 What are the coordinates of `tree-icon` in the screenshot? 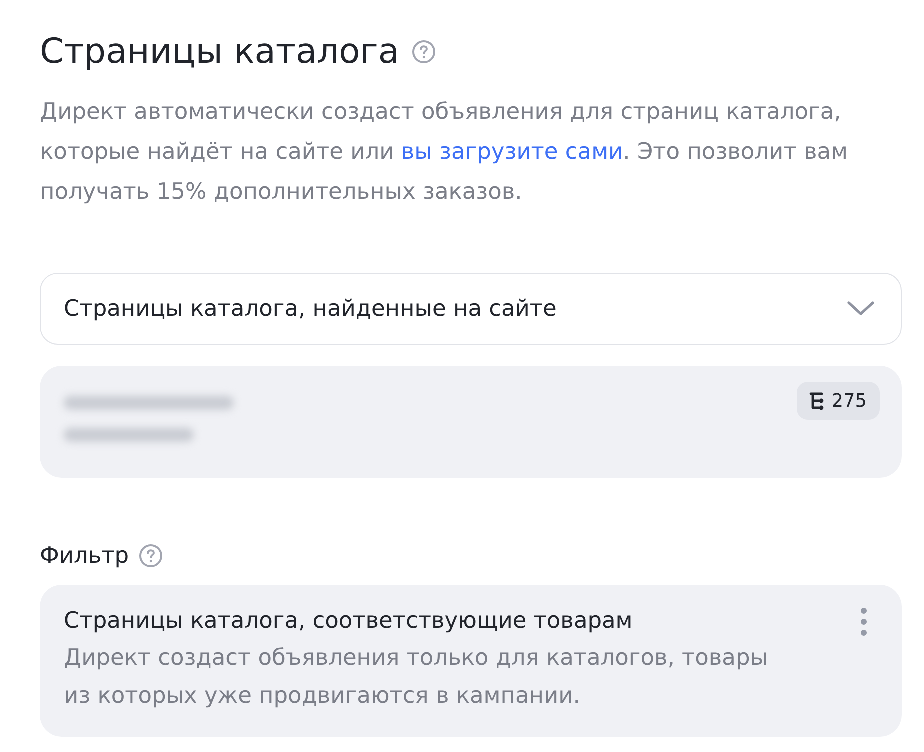 It's located at (816, 401).